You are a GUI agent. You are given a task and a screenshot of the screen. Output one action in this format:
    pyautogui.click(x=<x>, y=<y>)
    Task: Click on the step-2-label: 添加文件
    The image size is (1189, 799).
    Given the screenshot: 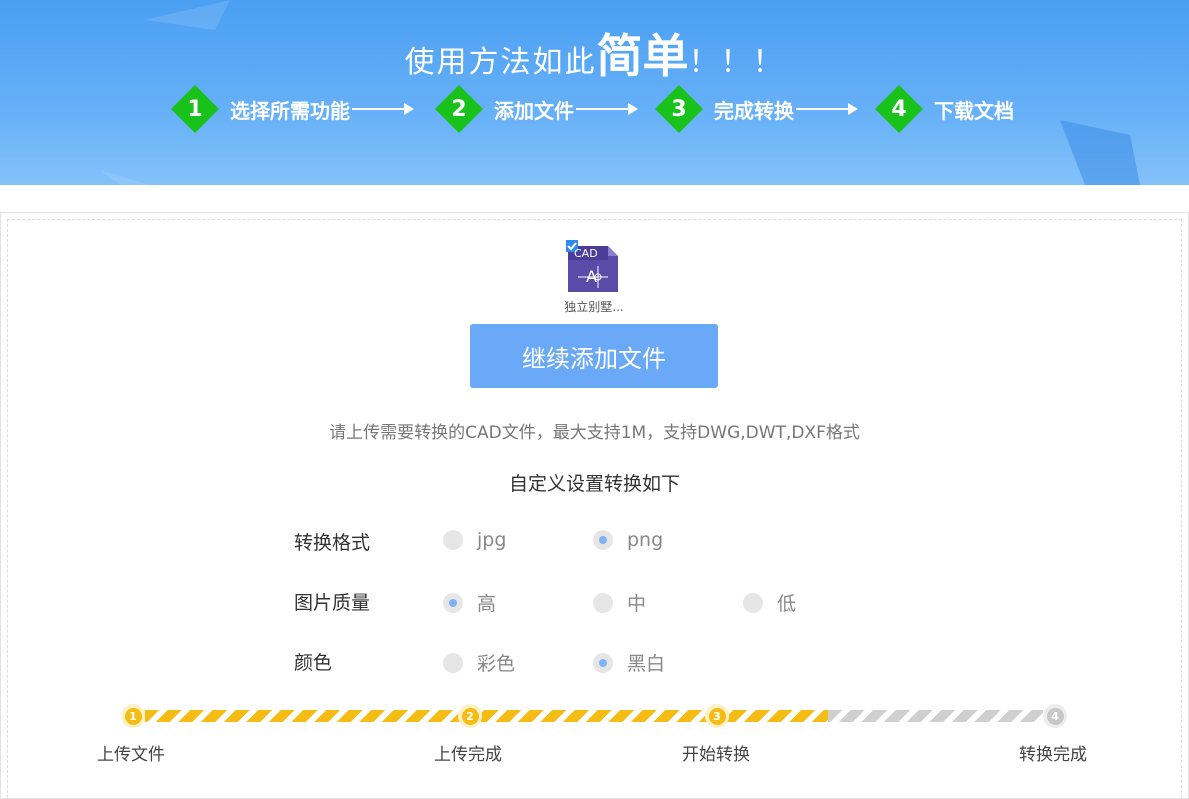 What is the action you would take?
    pyautogui.click(x=534, y=110)
    